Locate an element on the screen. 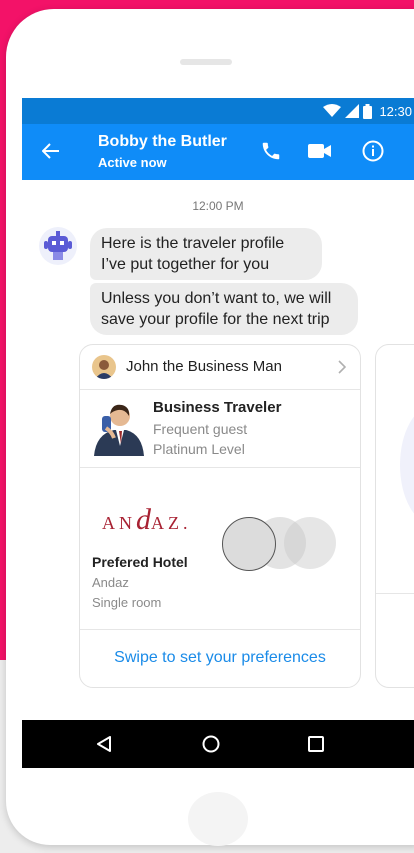 Image resolution: width=414 pixels, height=853 pixels. touch-point-circle is located at coordinates (249, 544).